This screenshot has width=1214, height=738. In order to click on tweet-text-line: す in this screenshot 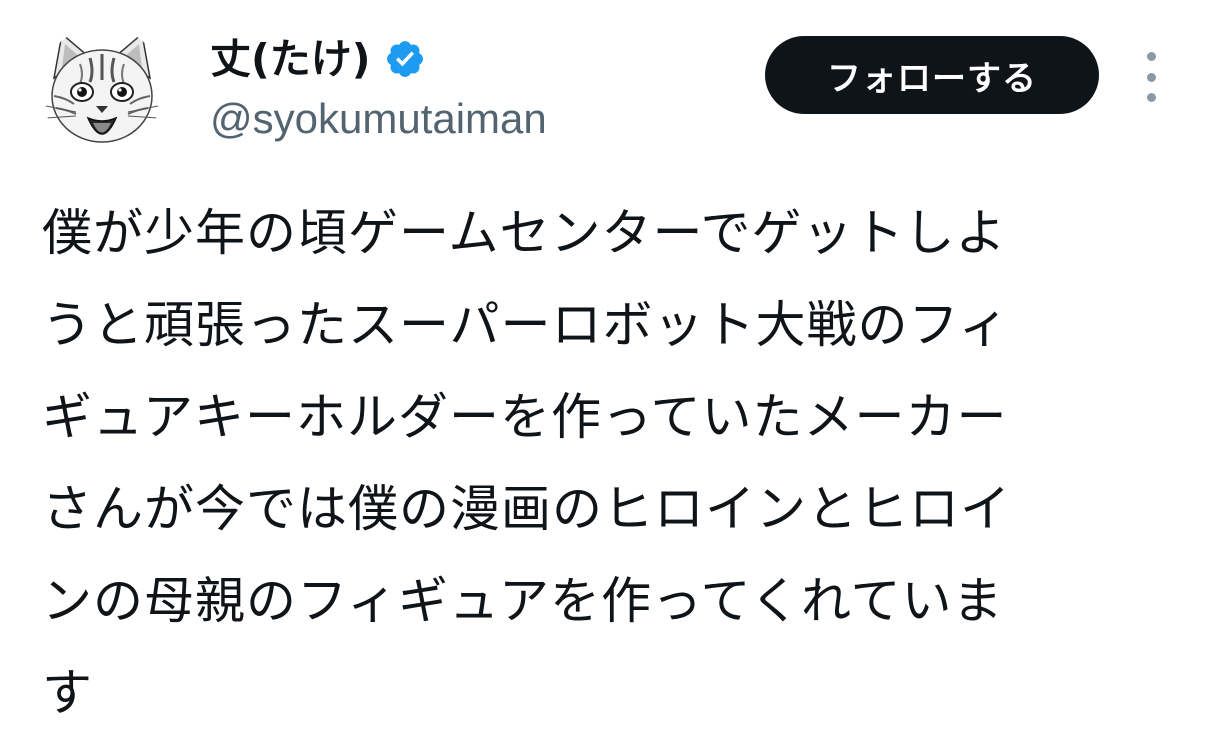, I will do `click(67, 693)`.